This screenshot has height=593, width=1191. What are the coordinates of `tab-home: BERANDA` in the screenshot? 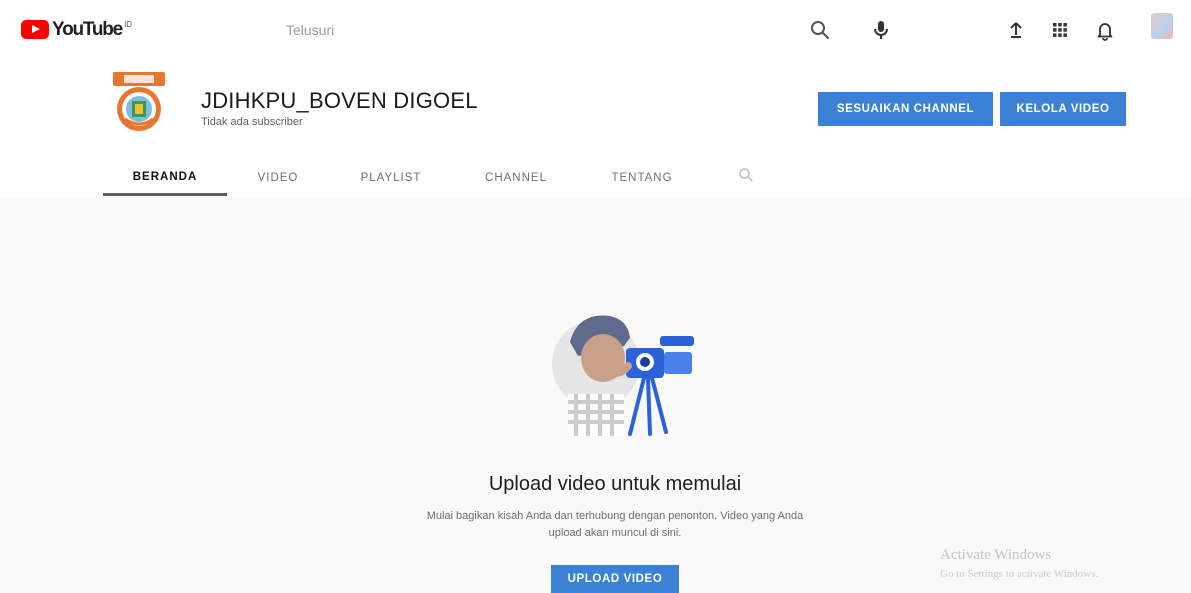 It's located at (165, 178).